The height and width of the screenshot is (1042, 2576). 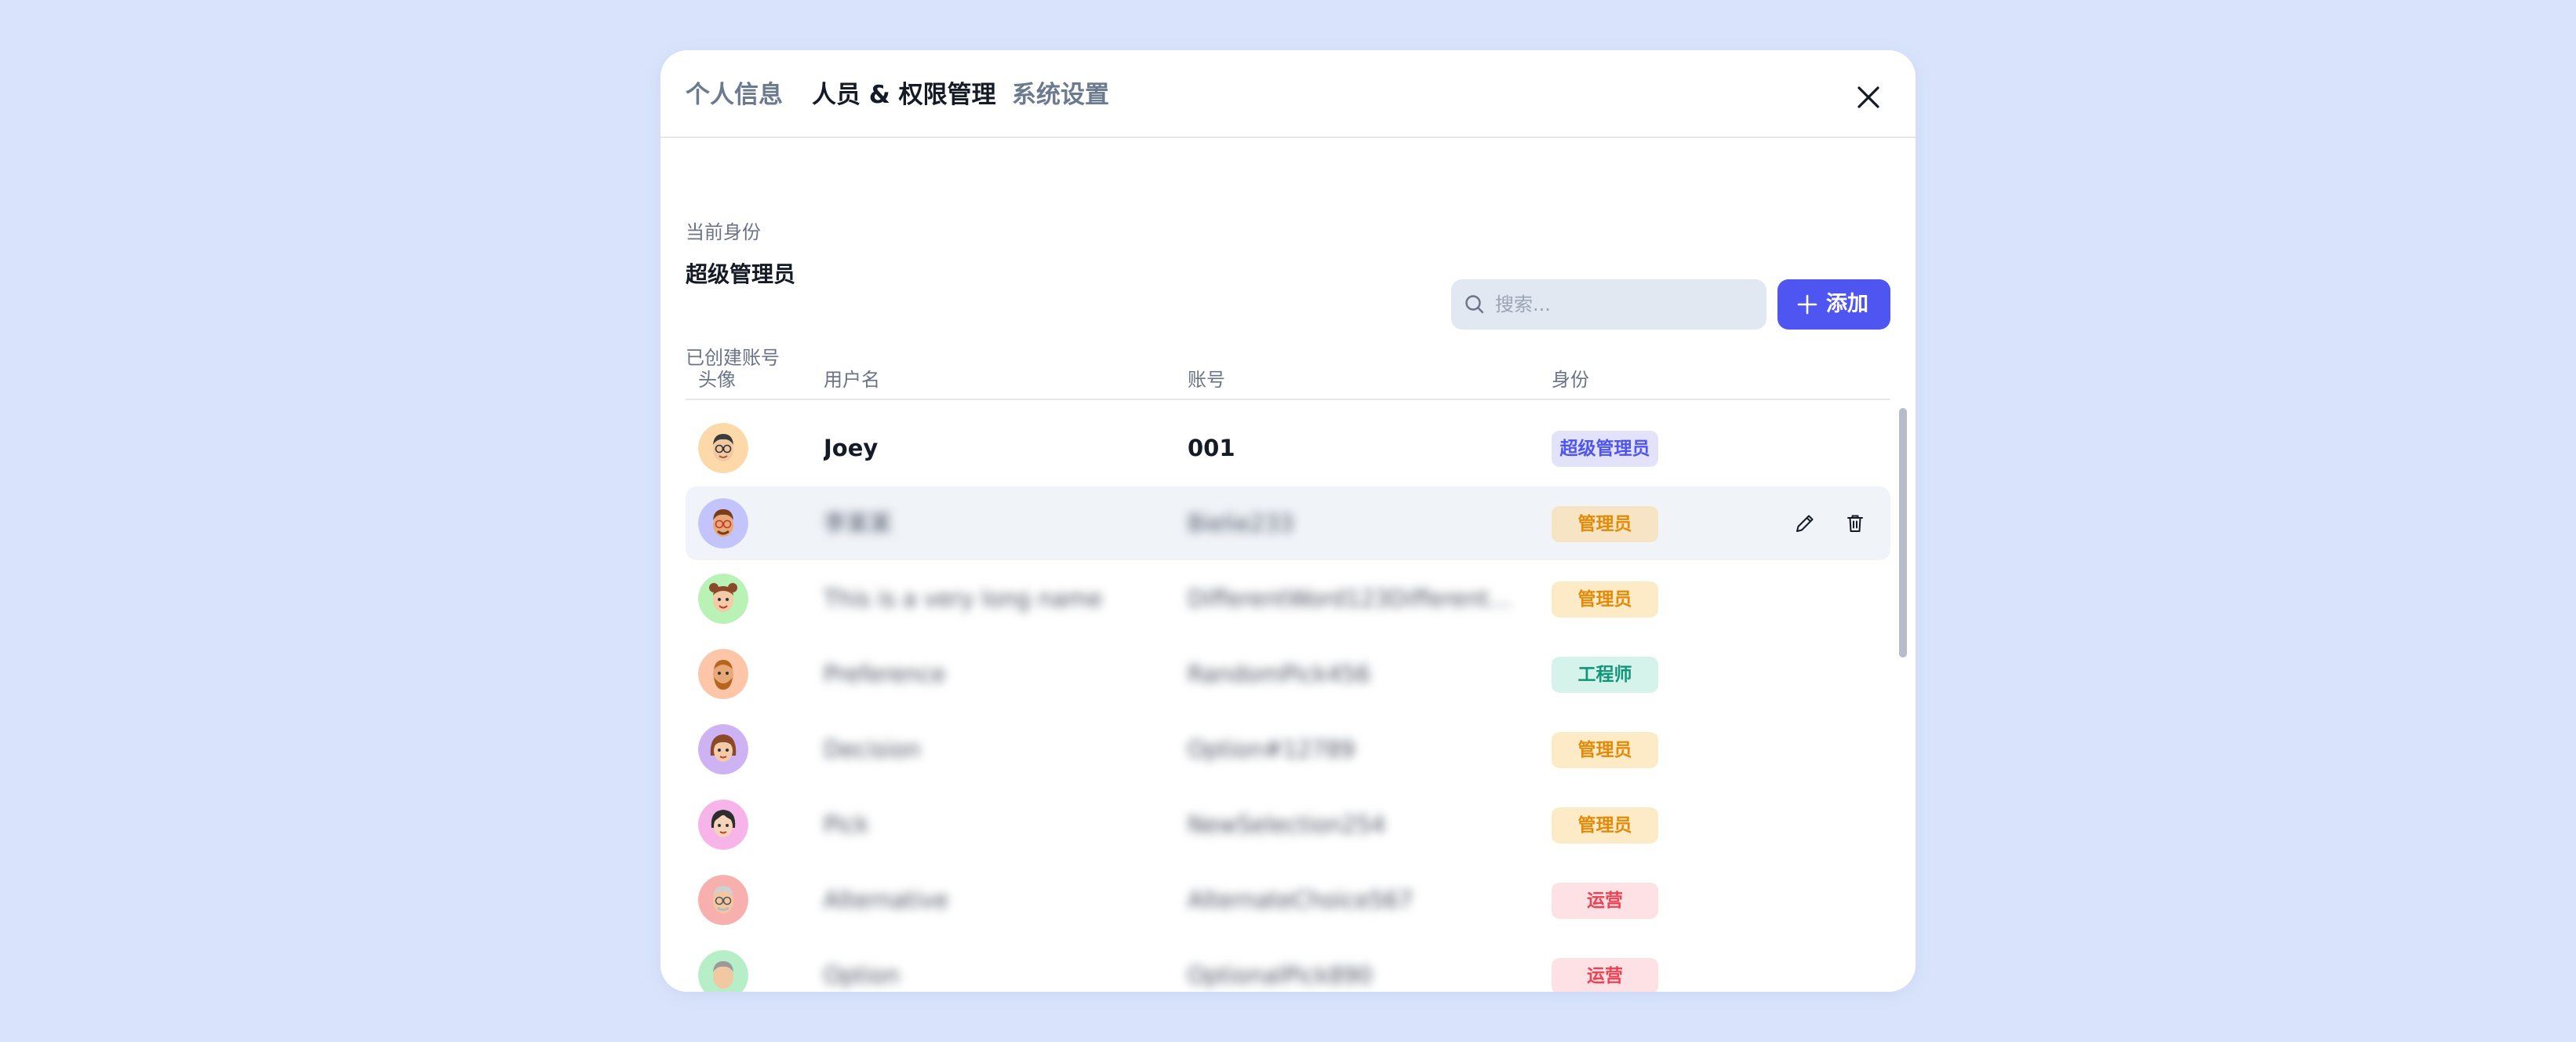 What do you see at coordinates (723, 232) in the screenshot?
I see `current-role-label: 当前身份` at bounding box center [723, 232].